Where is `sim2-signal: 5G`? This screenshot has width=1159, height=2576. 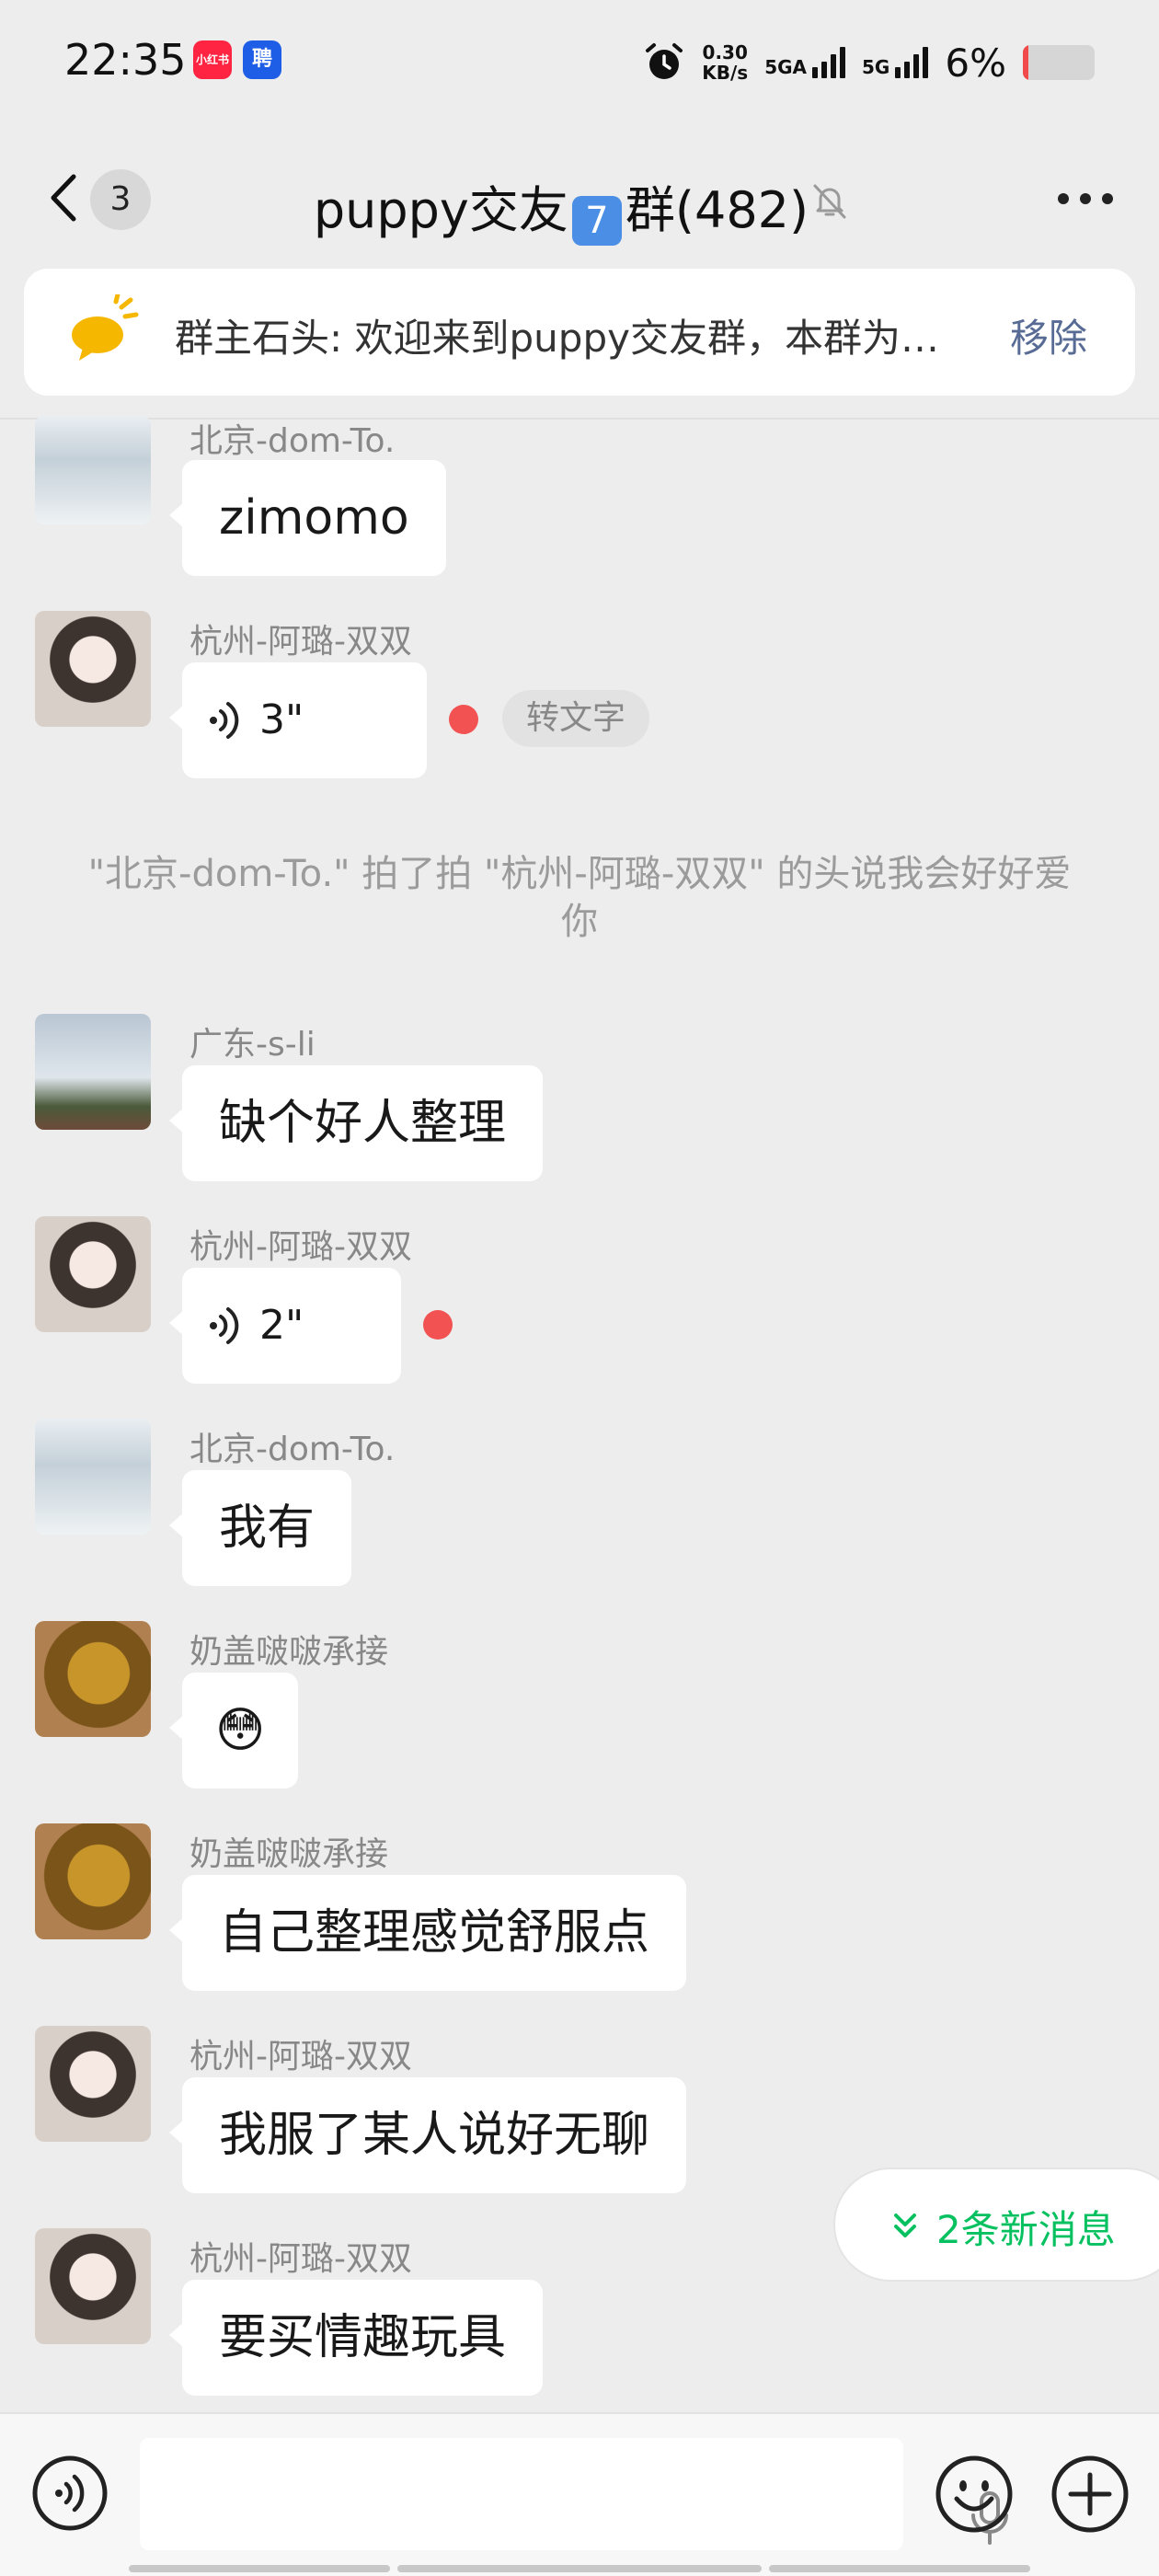 sim2-signal: 5G is located at coordinates (895, 62).